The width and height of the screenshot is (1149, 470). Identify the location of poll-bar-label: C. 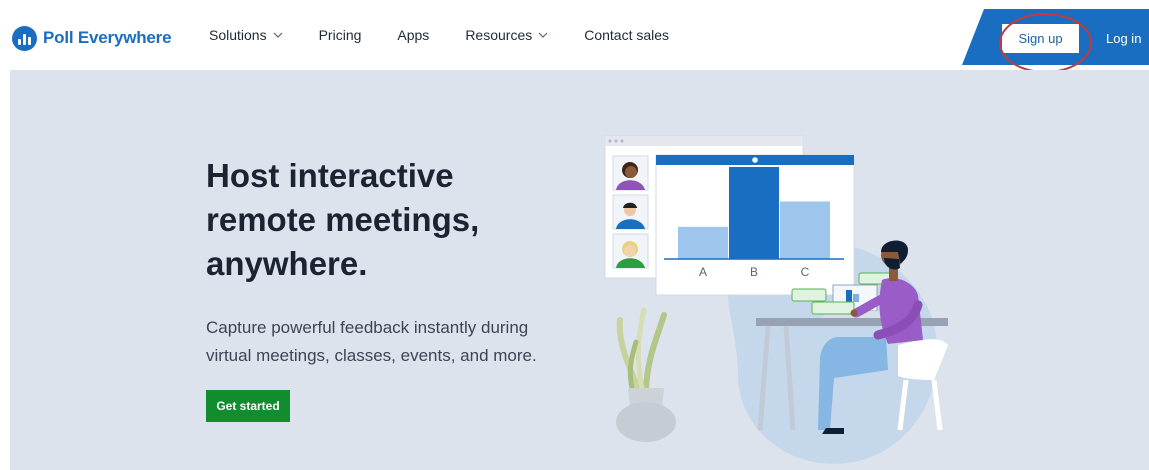
(805, 272).